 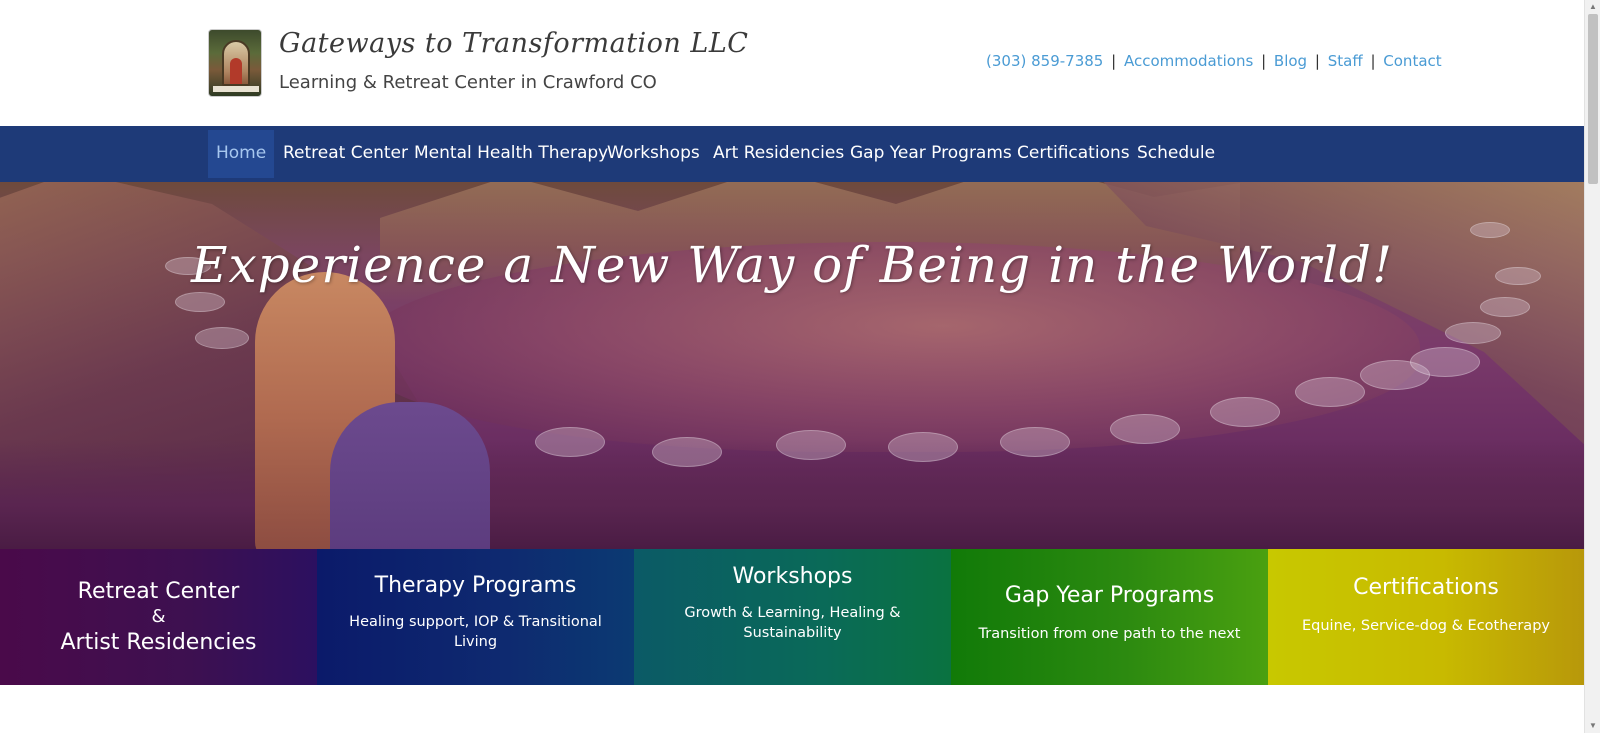 What do you see at coordinates (1176, 154) in the screenshot?
I see `nav-item-schedule: Schedule` at bounding box center [1176, 154].